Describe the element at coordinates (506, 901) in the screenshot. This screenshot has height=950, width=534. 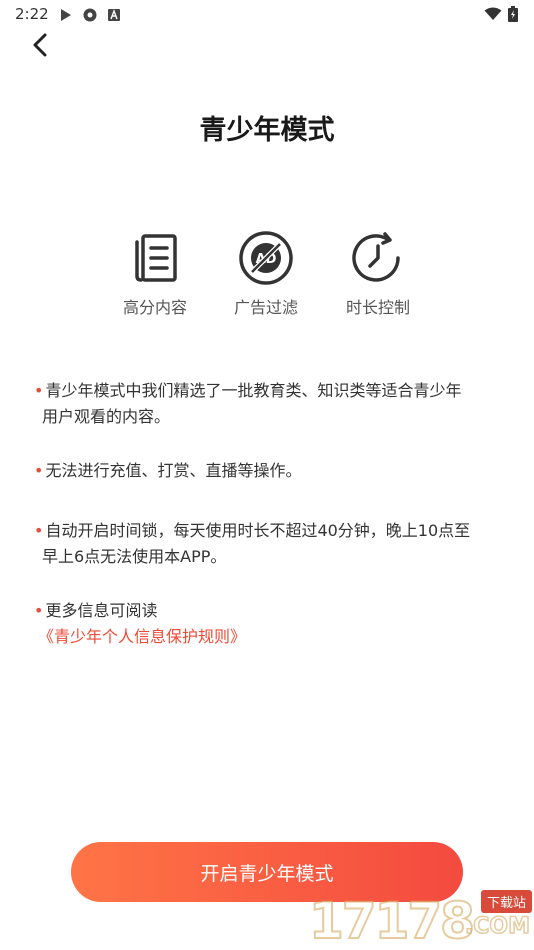
I see `watermark-badge: 下载站` at that location.